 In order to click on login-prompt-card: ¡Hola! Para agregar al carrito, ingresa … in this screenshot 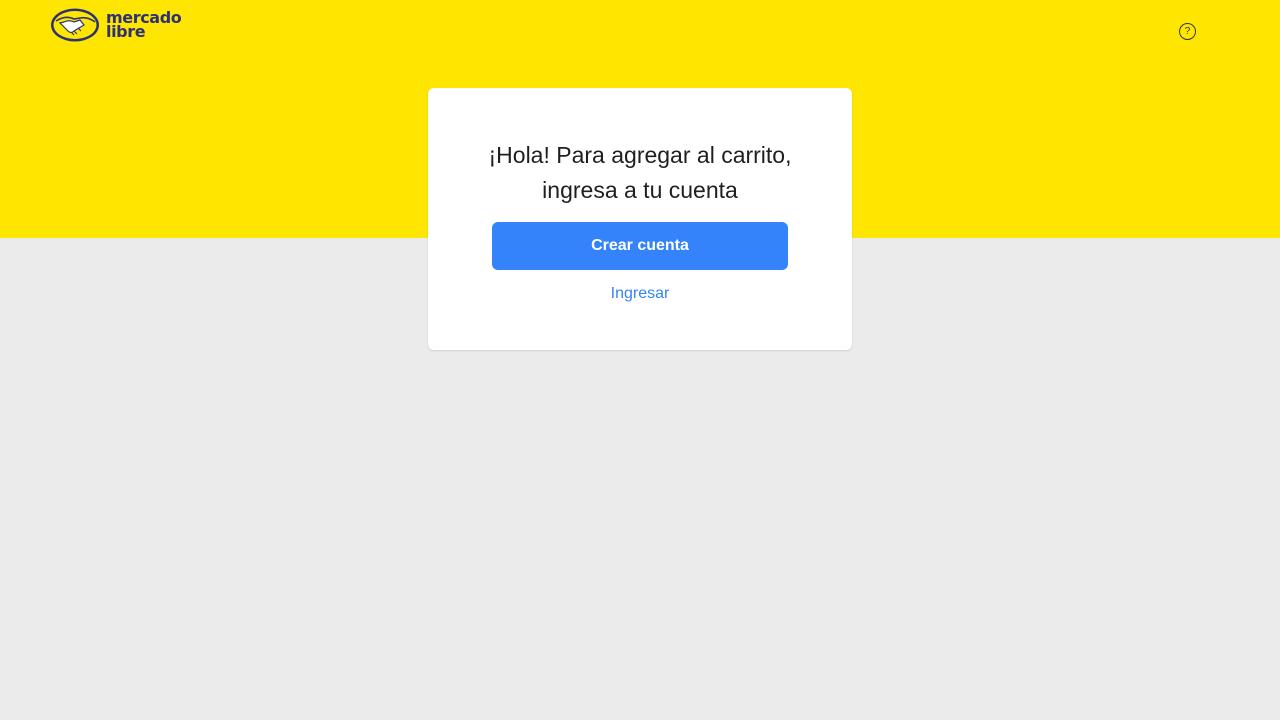, I will do `click(640, 219)`.